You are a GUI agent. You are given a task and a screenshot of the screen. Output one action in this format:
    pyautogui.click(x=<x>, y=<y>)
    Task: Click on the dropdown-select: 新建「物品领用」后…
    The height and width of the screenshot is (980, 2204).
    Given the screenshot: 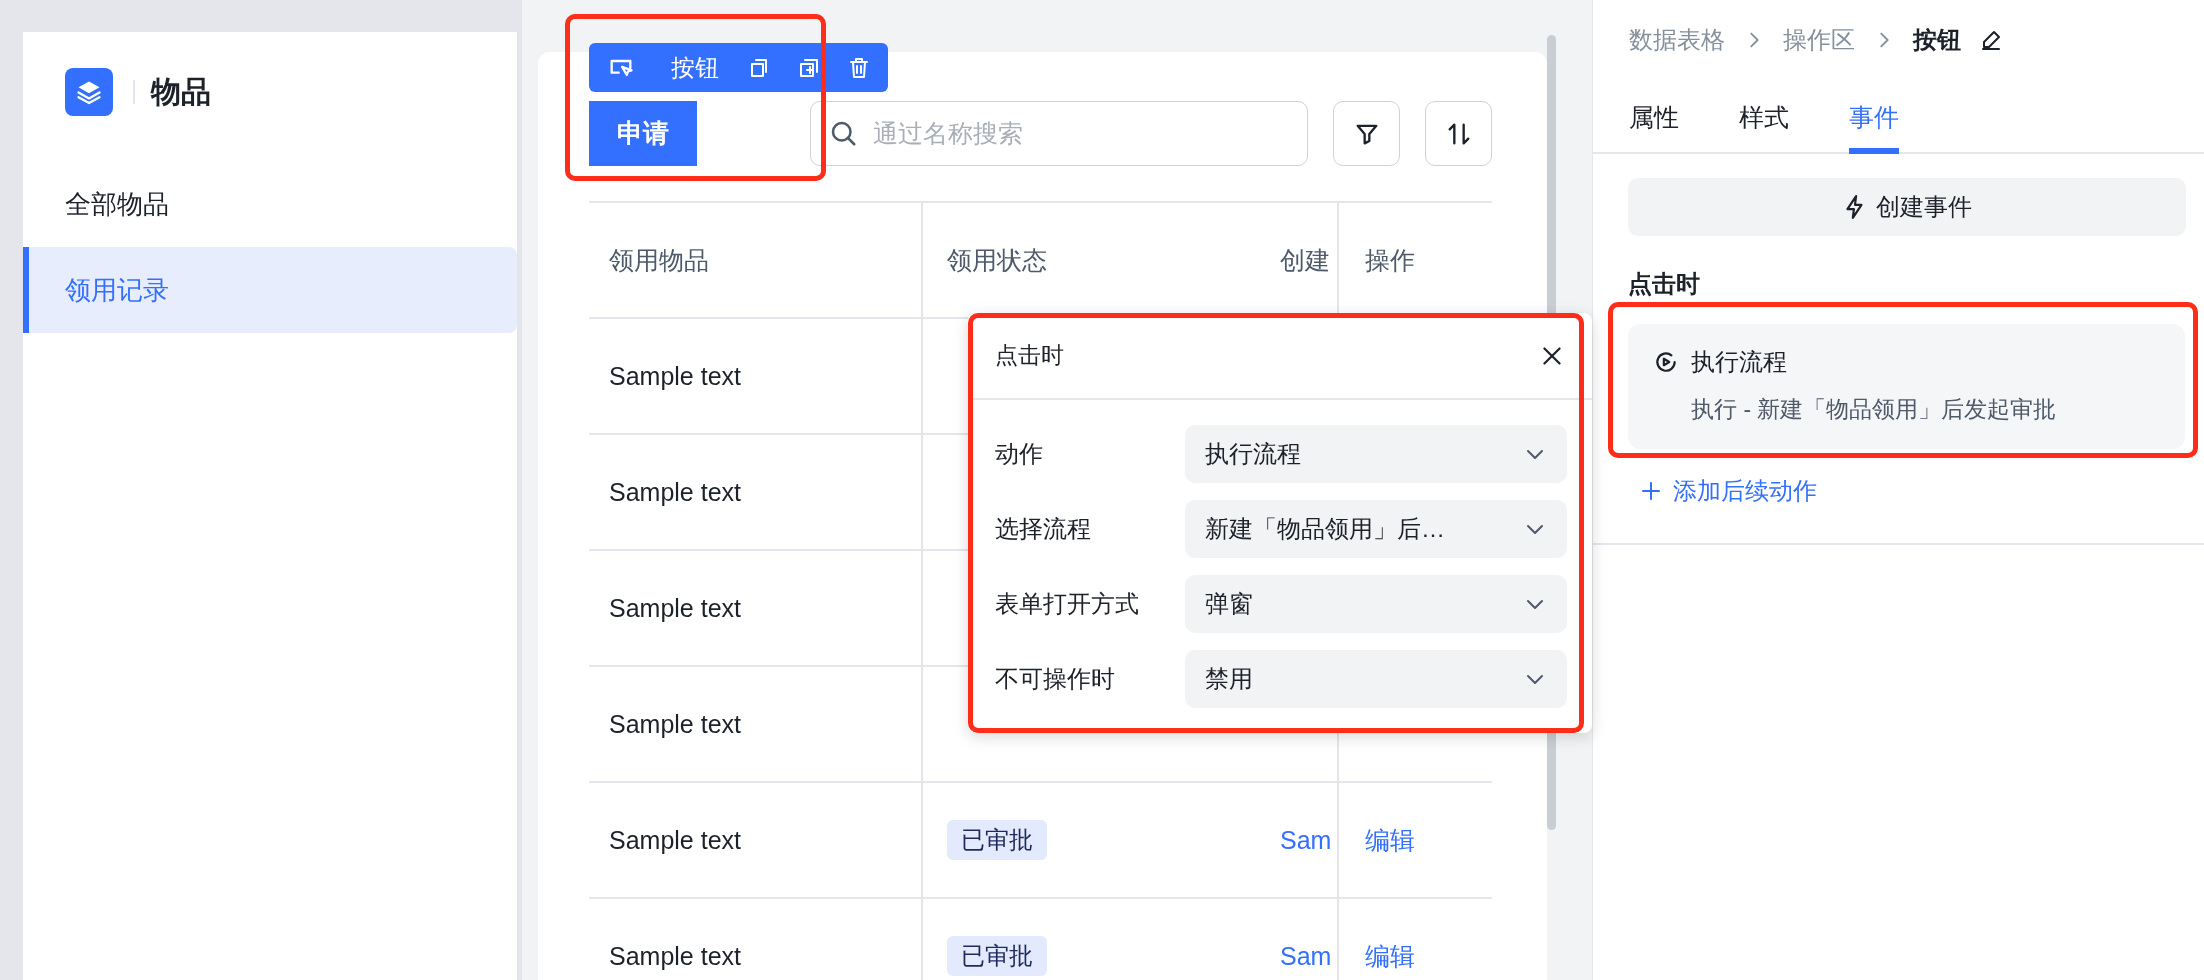 What is the action you would take?
    pyautogui.click(x=1376, y=529)
    